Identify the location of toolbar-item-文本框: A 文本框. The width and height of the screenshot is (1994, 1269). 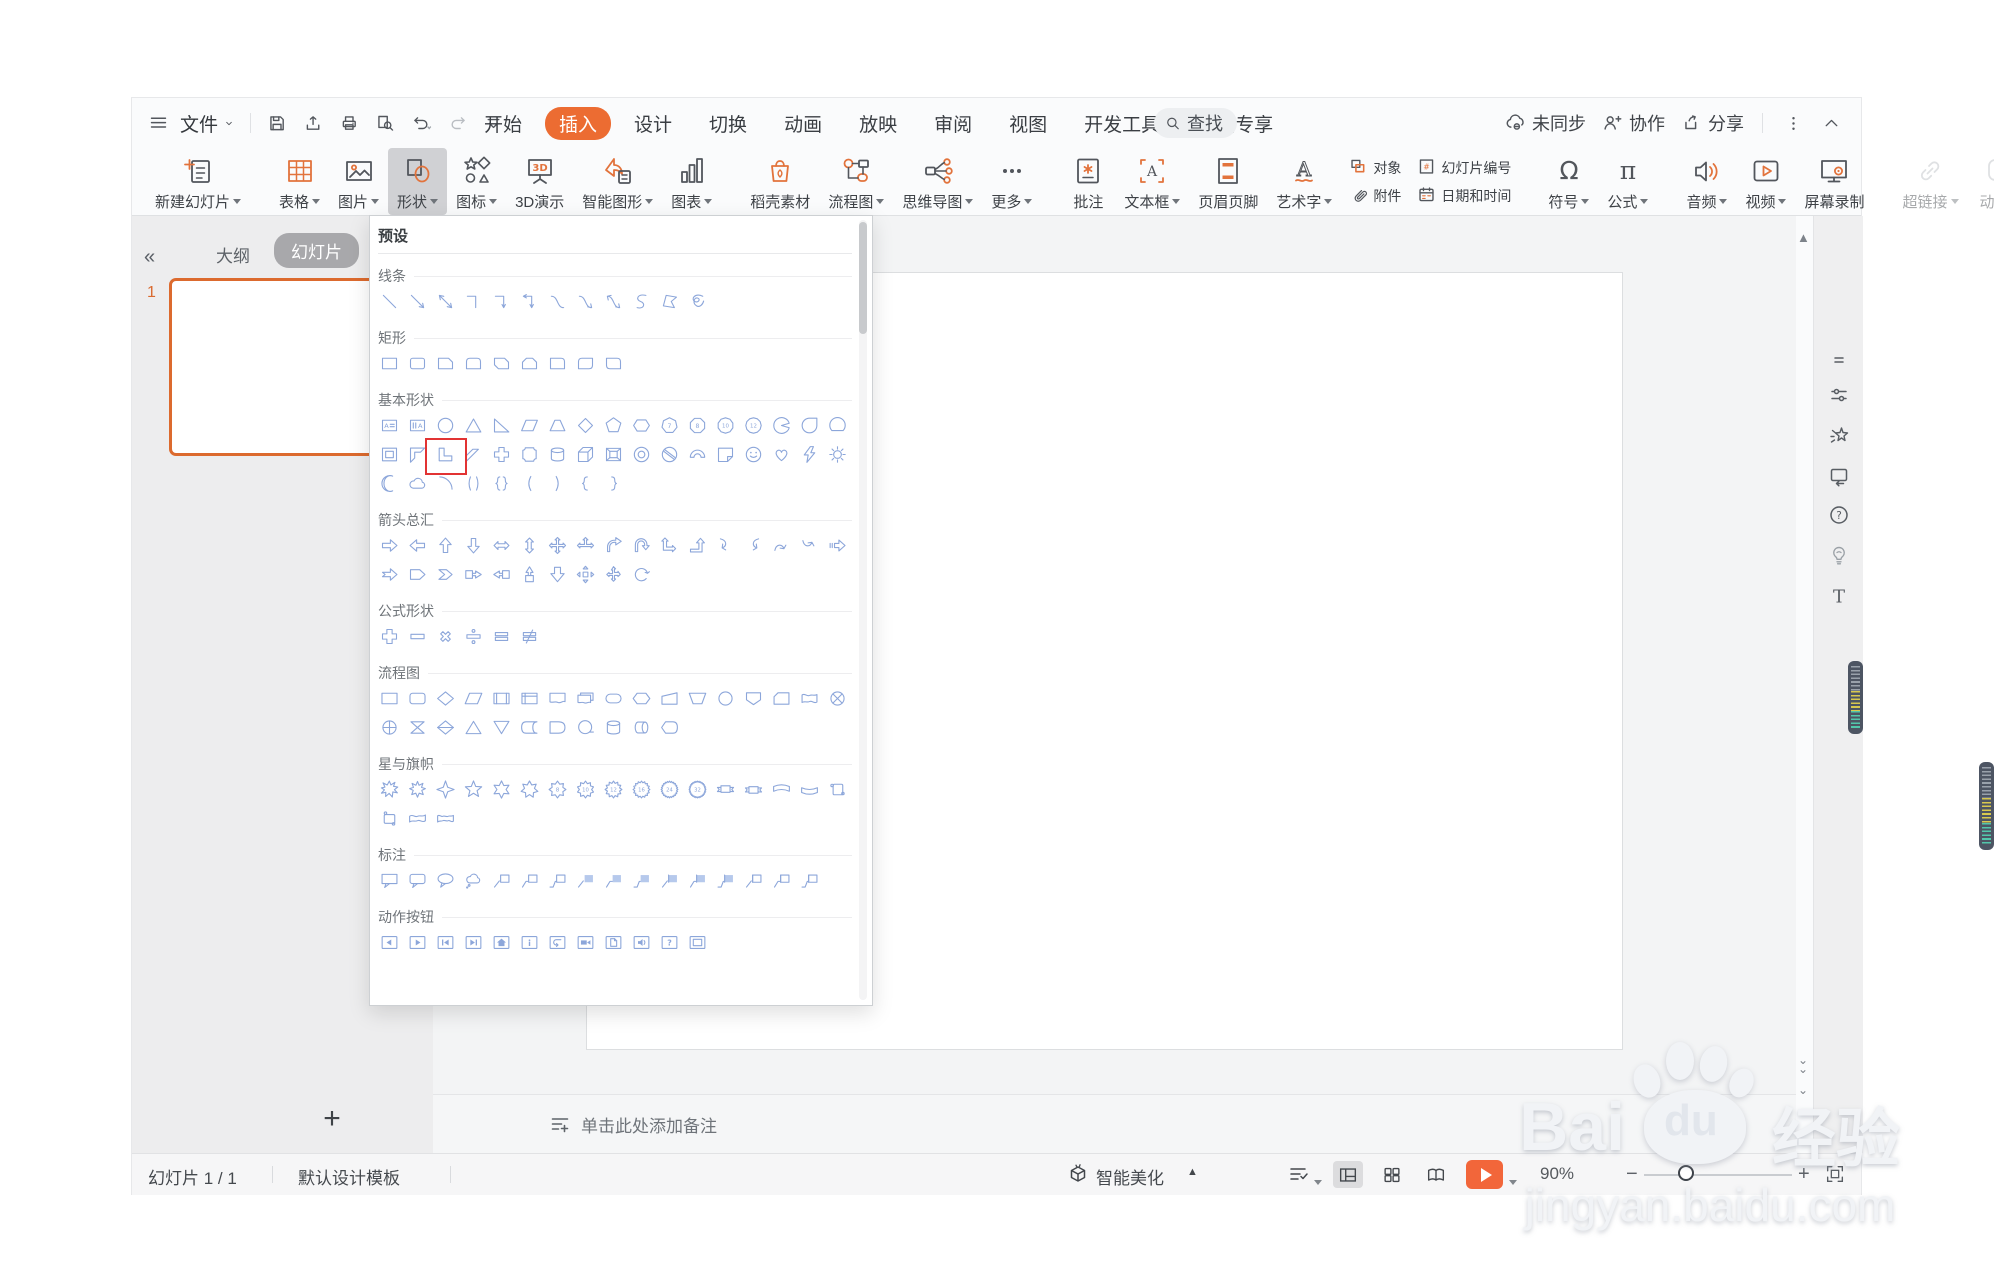
(1152, 181).